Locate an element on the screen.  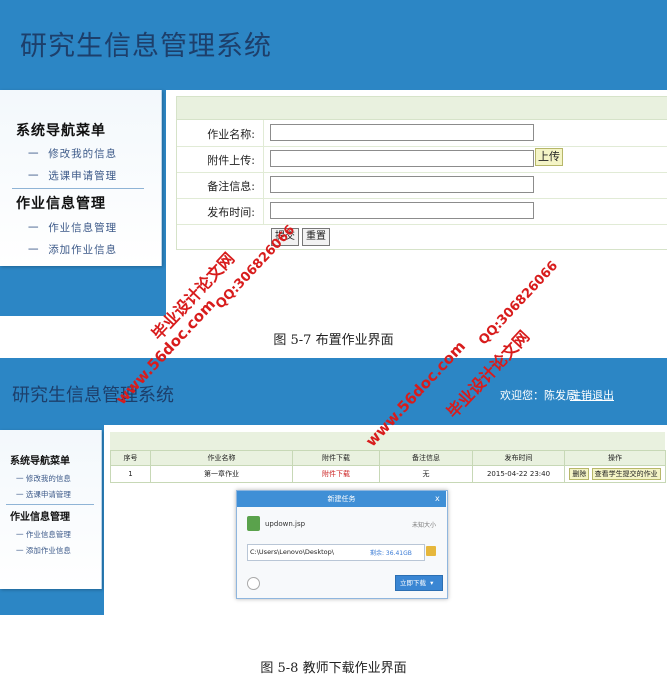
cell-note: 无 is located at coordinates (426, 474).